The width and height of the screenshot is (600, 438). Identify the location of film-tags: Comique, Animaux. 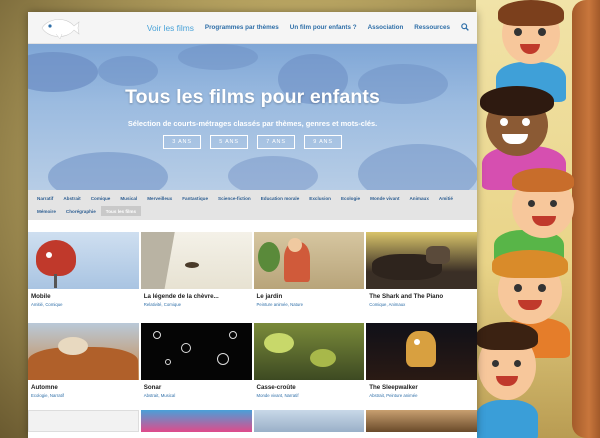
(387, 304).